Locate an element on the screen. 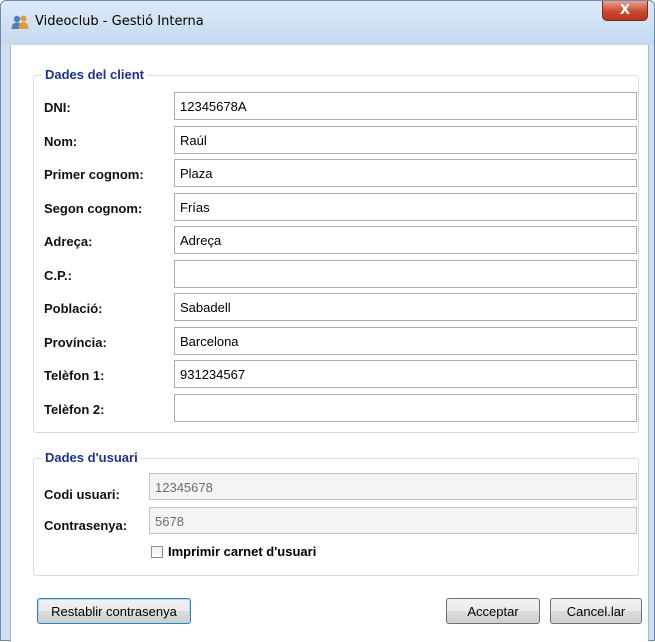 Image resolution: width=655 pixels, height=642 pixels. accept-button: Acceptar is located at coordinates (493, 611).